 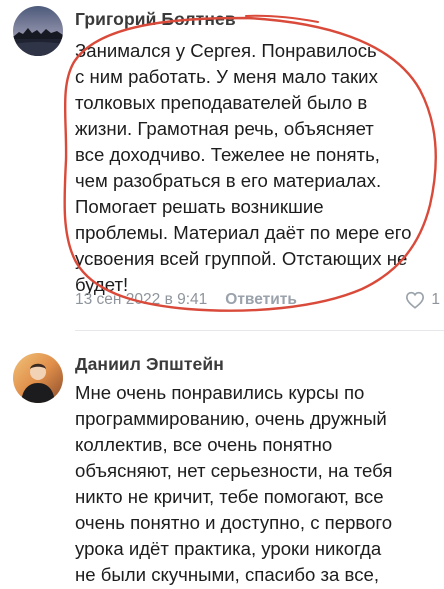 I want to click on comment-text-line: никто не кричит, тебе помогают, все, so click(x=229, y=496).